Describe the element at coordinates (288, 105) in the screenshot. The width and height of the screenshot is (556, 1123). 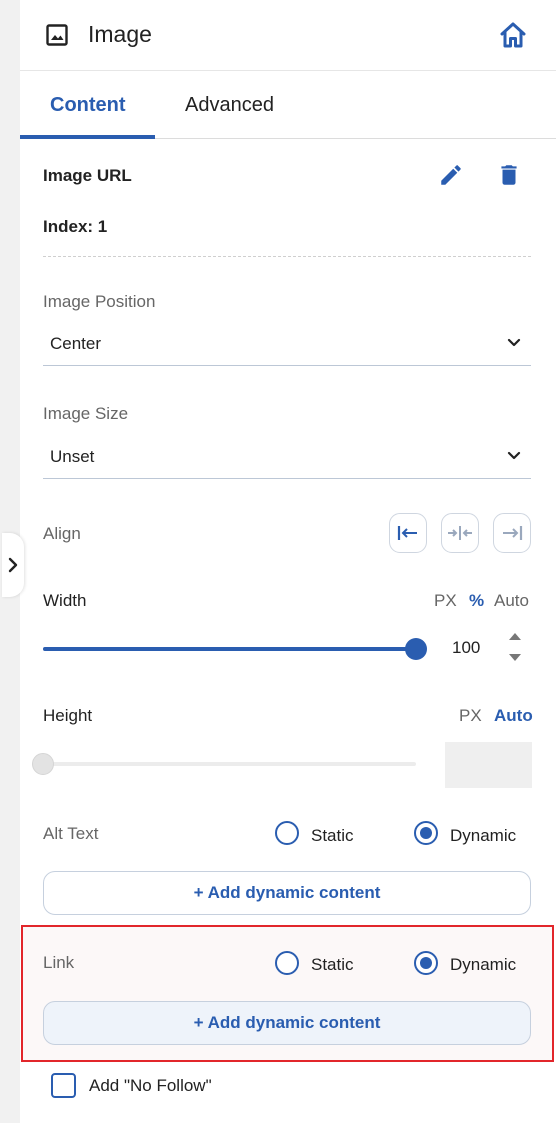
I see `tab-bar: Content Advanced` at that location.